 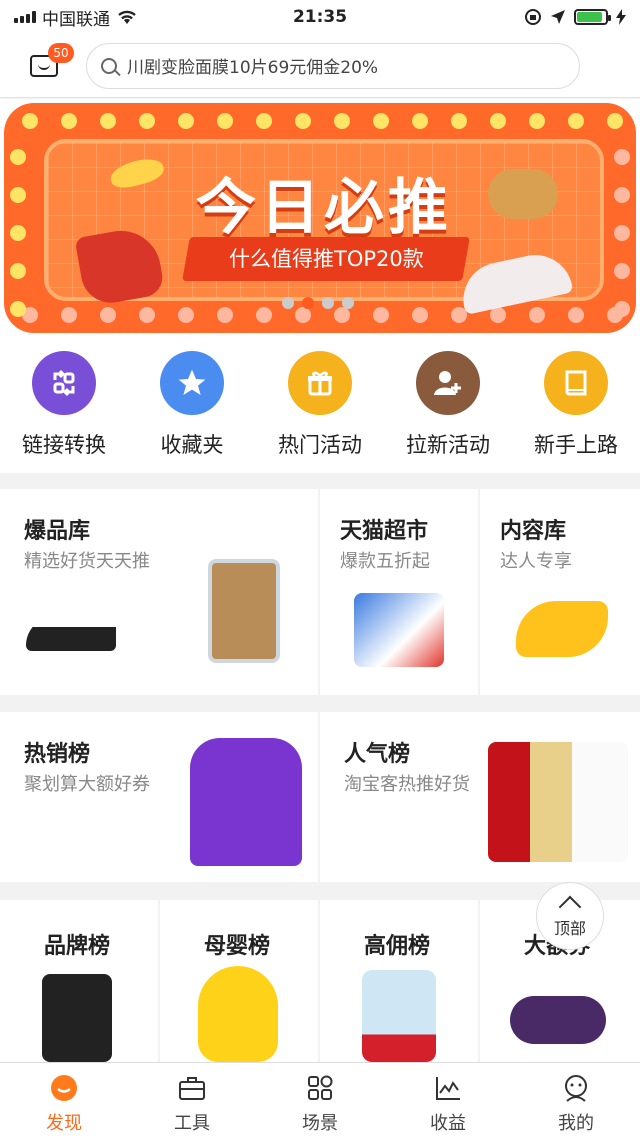 I want to click on card-subtitle: 达人专享, so click(x=536, y=561).